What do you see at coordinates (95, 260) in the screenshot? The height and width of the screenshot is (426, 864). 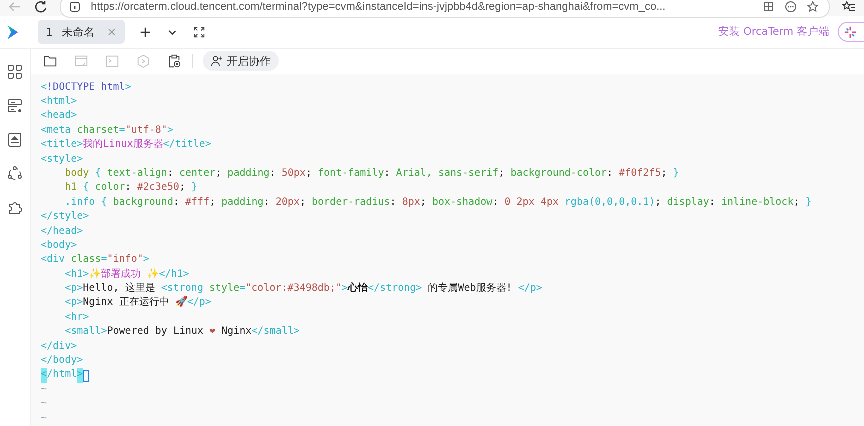 I see `code-line: <div class="info">` at bounding box center [95, 260].